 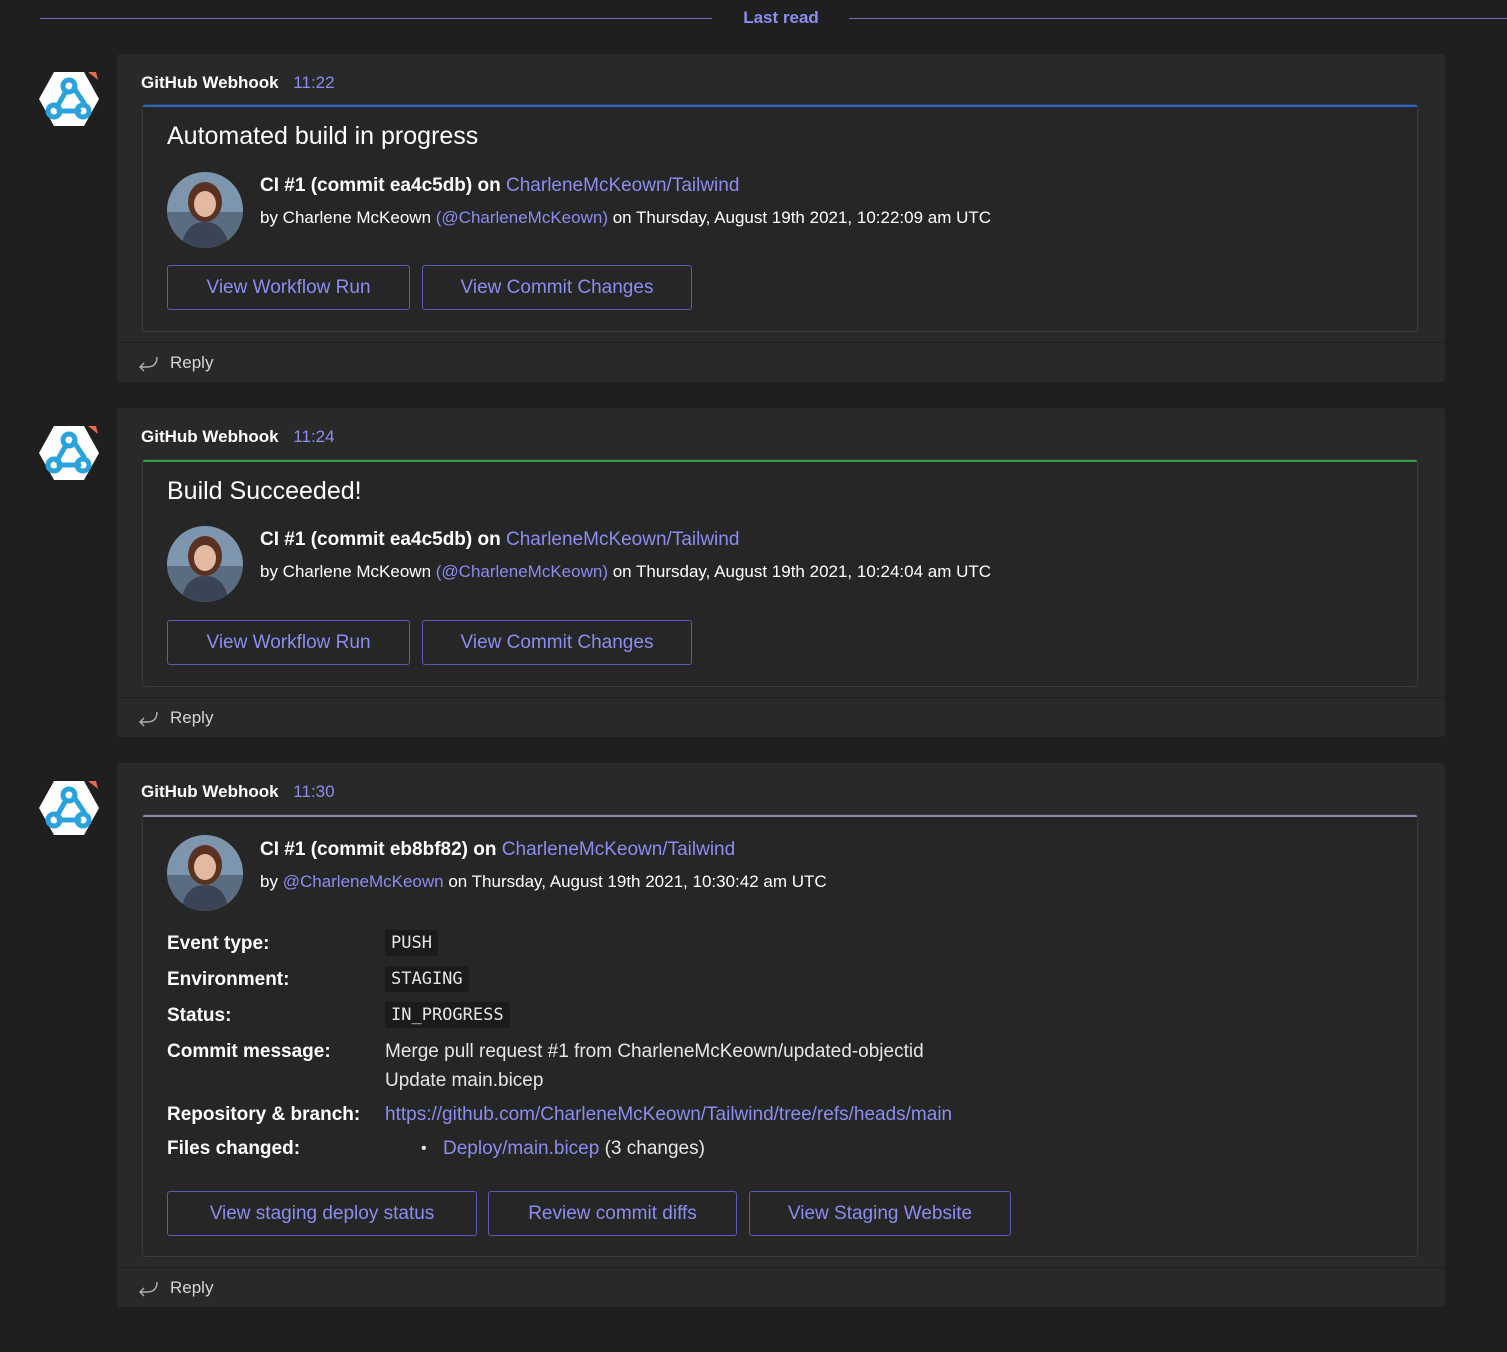 What do you see at coordinates (199, 1015) in the screenshot?
I see `status-label: Status:` at bounding box center [199, 1015].